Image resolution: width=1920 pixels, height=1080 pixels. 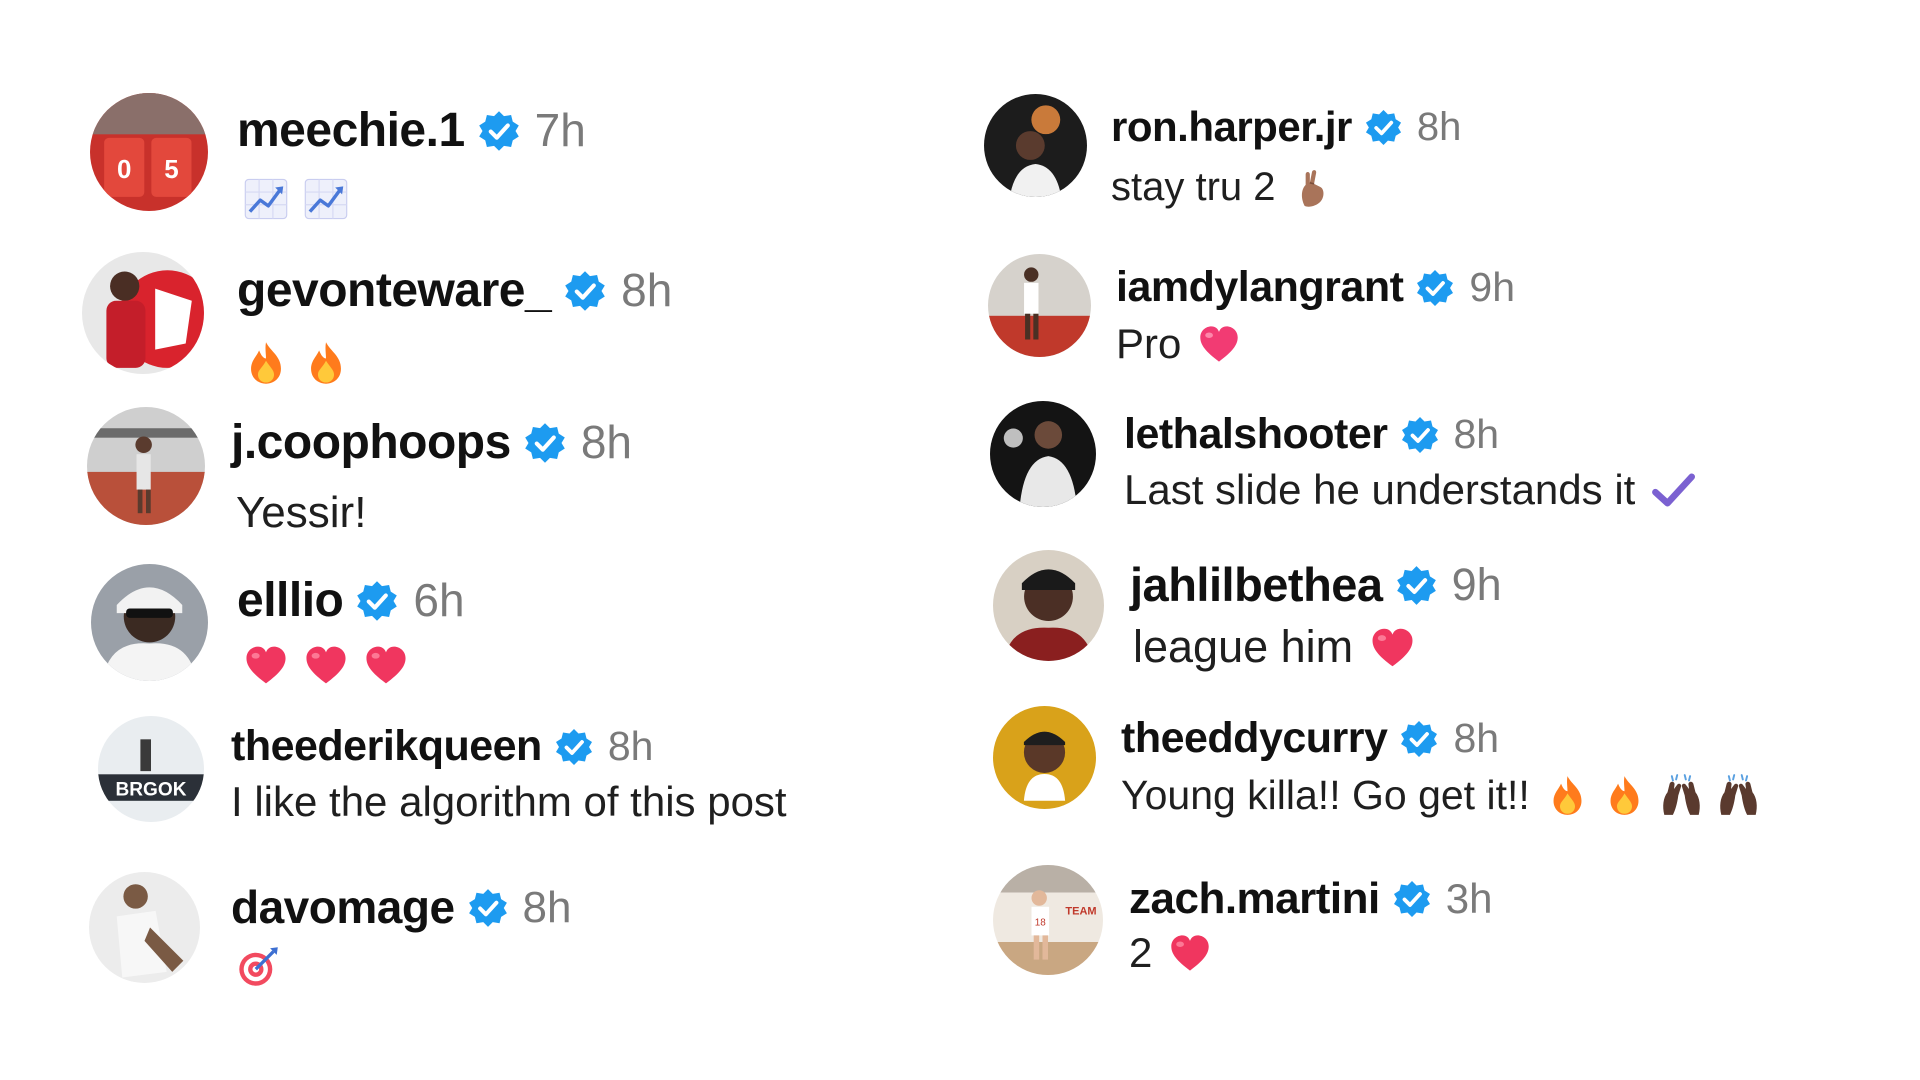 I want to click on username-link: iamdylangrant, so click(x=1260, y=287).